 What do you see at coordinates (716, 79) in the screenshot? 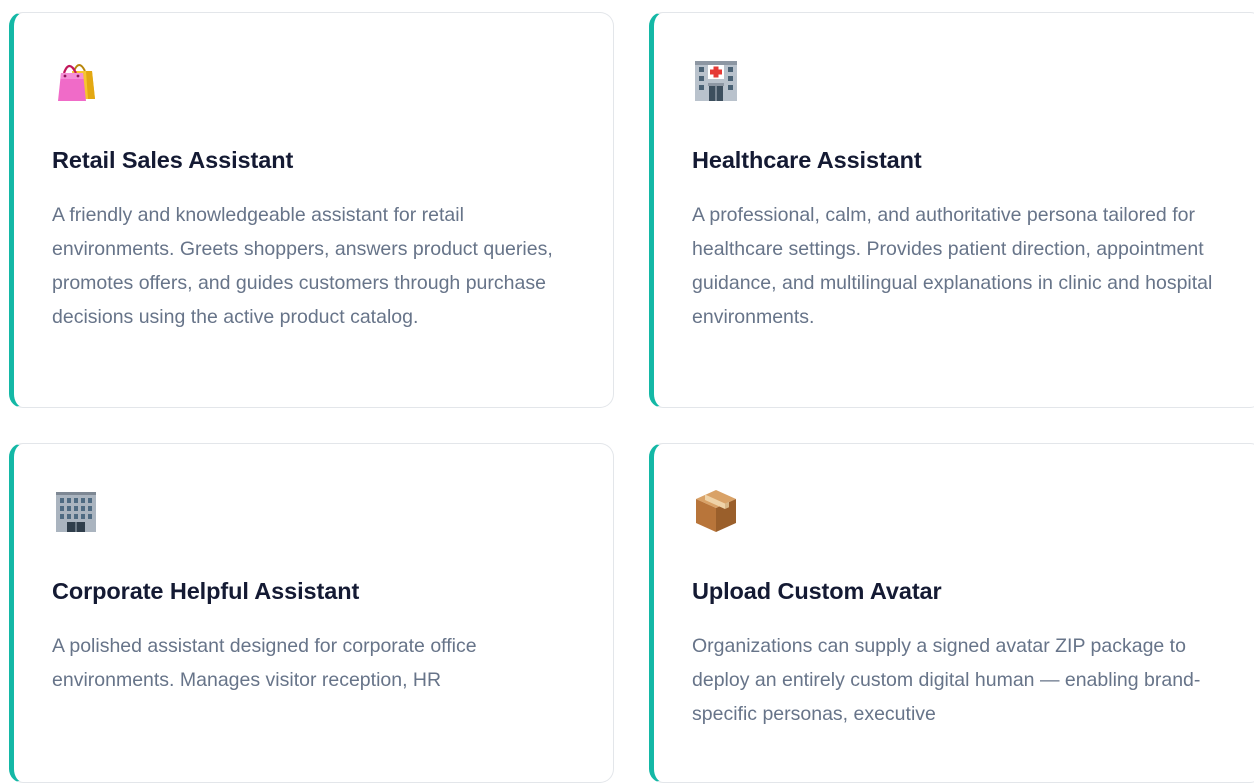
I see `hospital-icon` at bounding box center [716, 79].